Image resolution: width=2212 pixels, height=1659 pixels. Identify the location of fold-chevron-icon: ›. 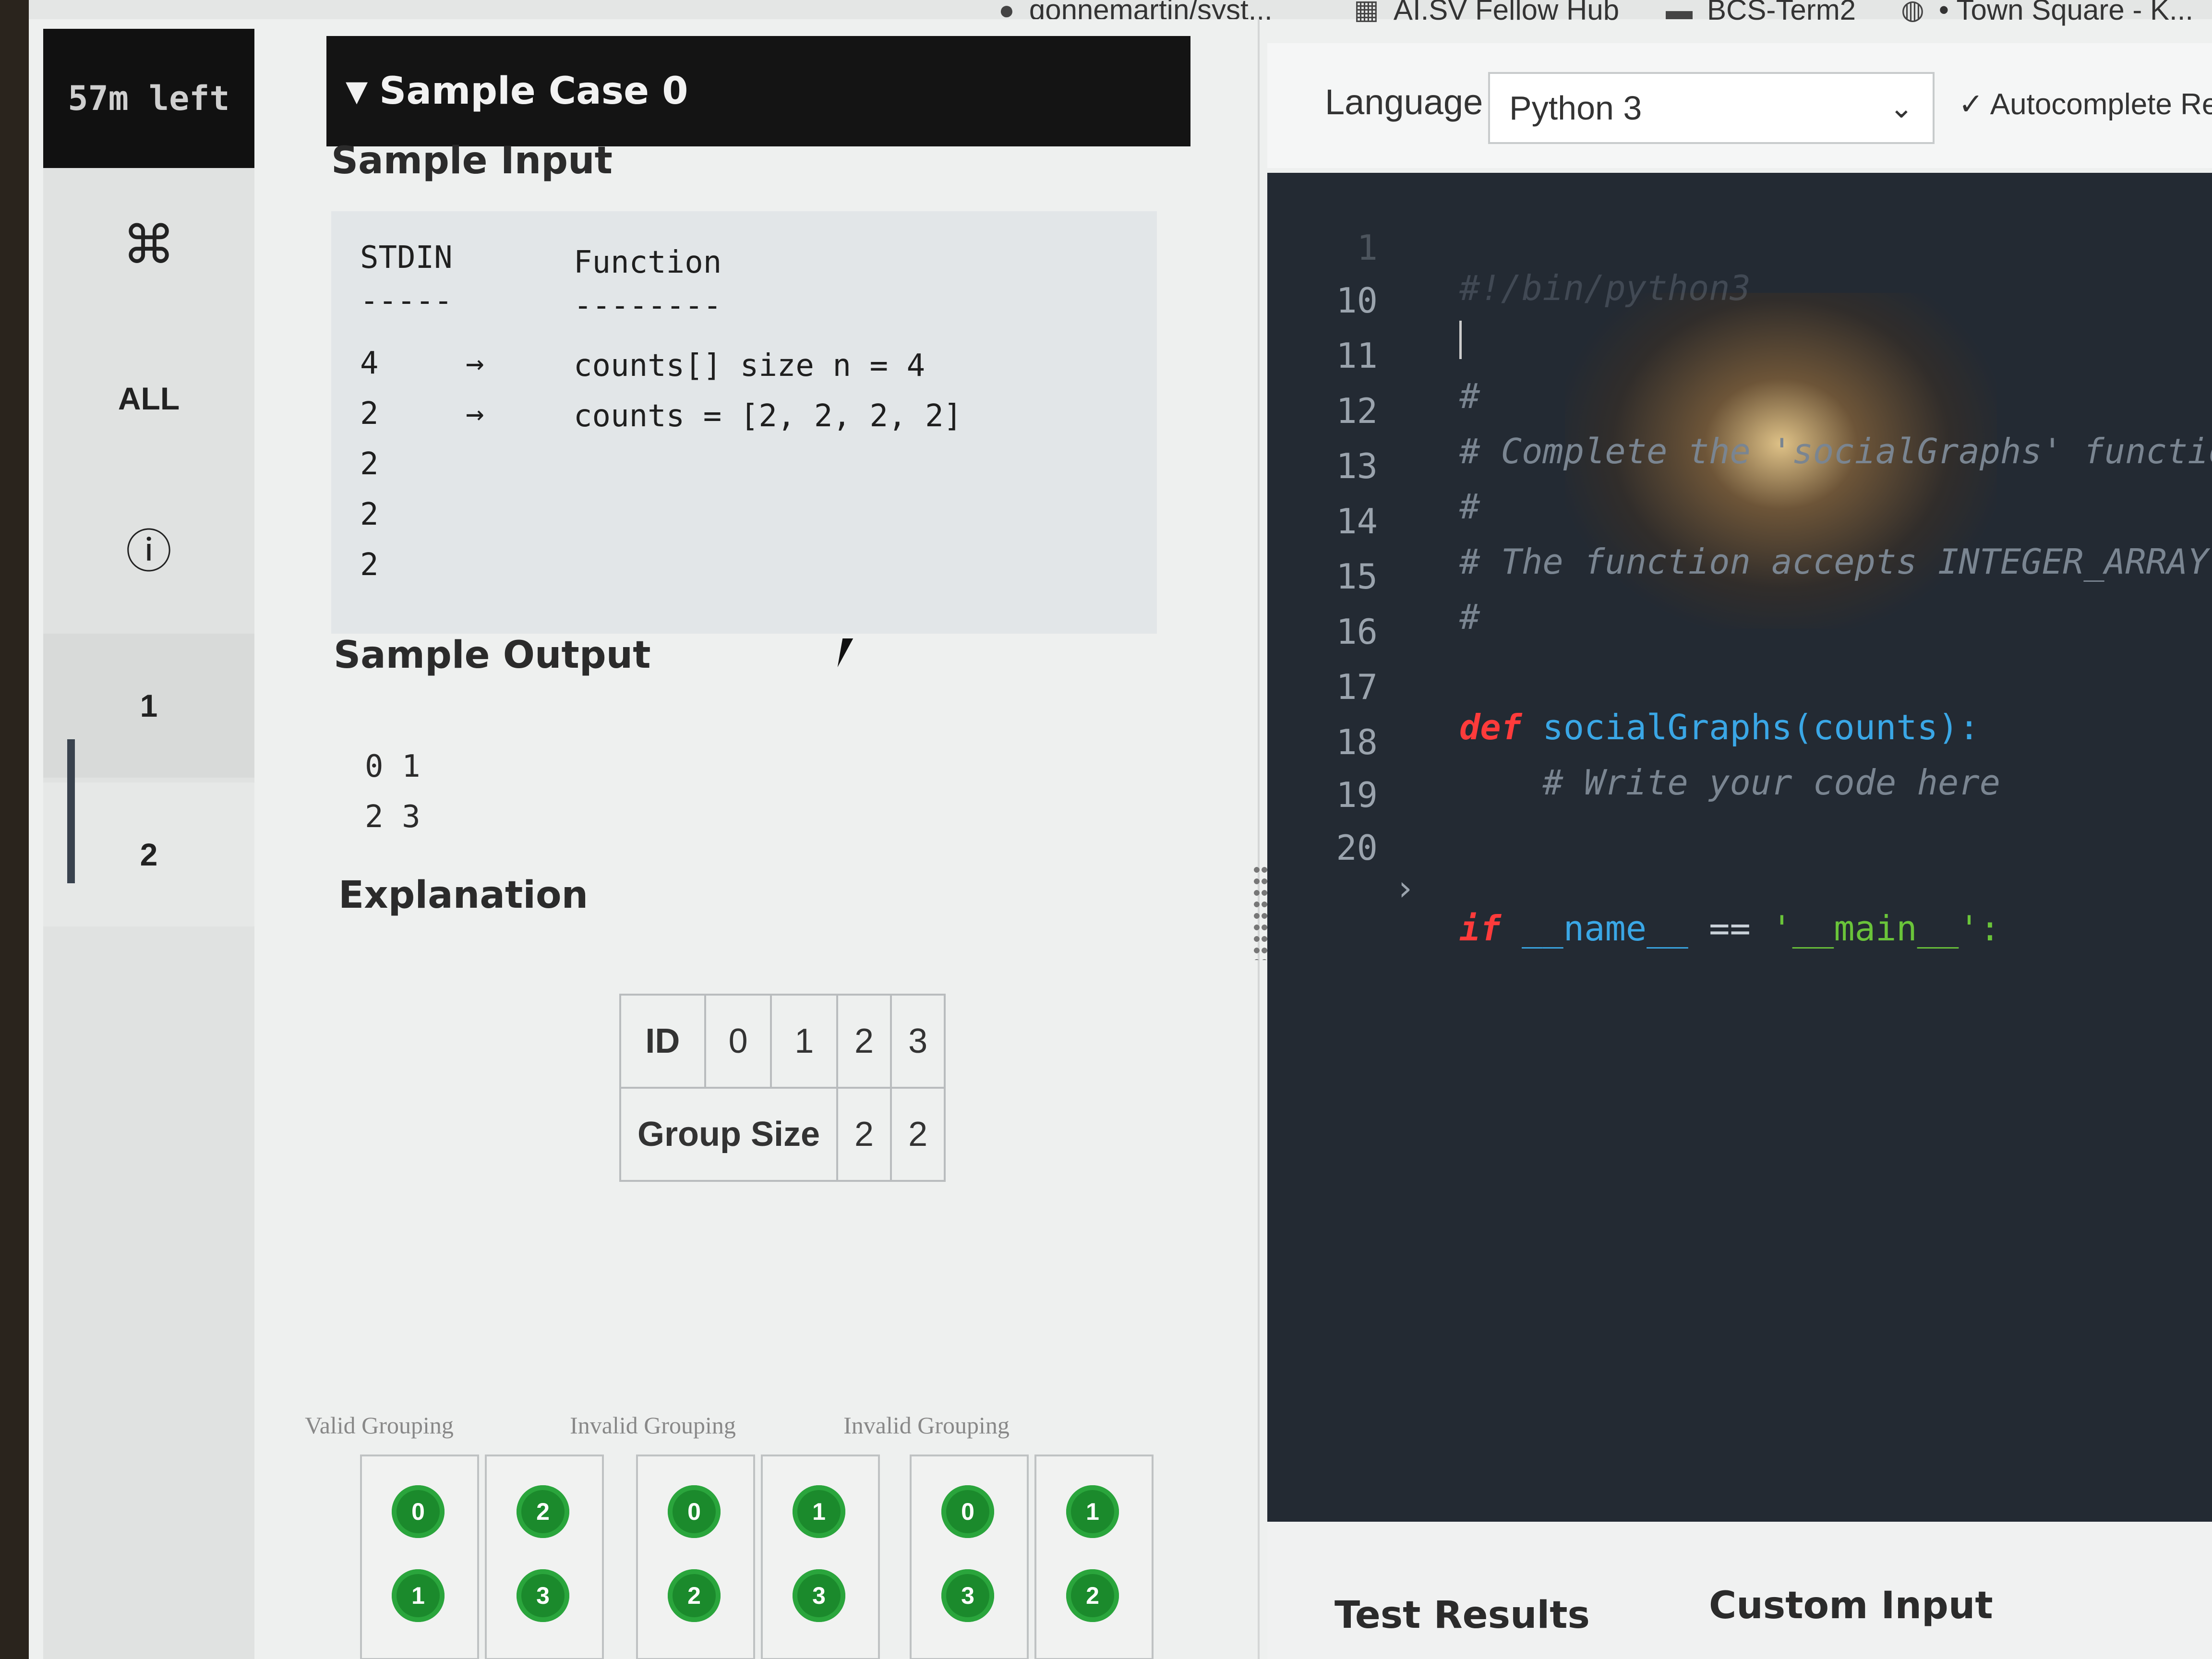
(1405, 888).